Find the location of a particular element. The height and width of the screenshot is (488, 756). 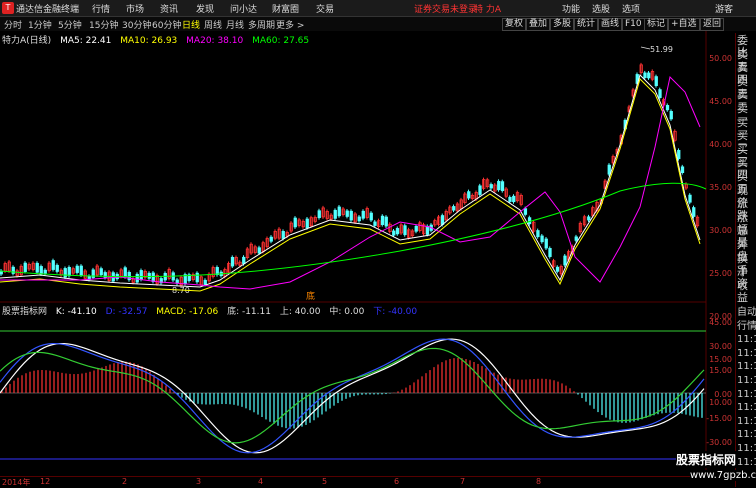

tab-daily: 日线 is located at coordinates (191, 24).